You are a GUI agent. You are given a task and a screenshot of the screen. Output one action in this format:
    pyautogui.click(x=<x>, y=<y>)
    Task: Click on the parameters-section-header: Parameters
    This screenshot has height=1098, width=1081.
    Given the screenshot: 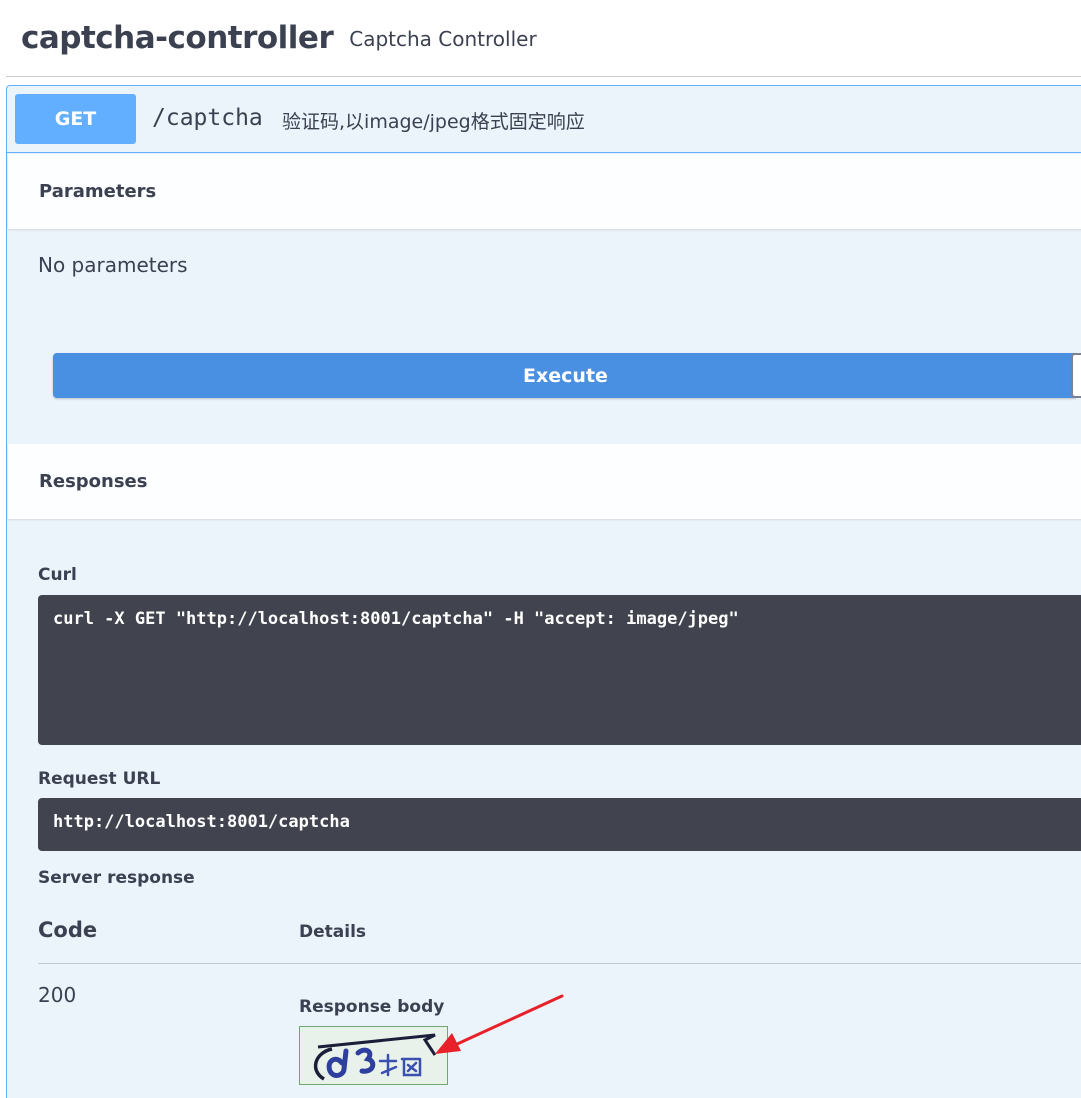 What is the action you would take?
    pyautogui.click(x=544, y=191)
    